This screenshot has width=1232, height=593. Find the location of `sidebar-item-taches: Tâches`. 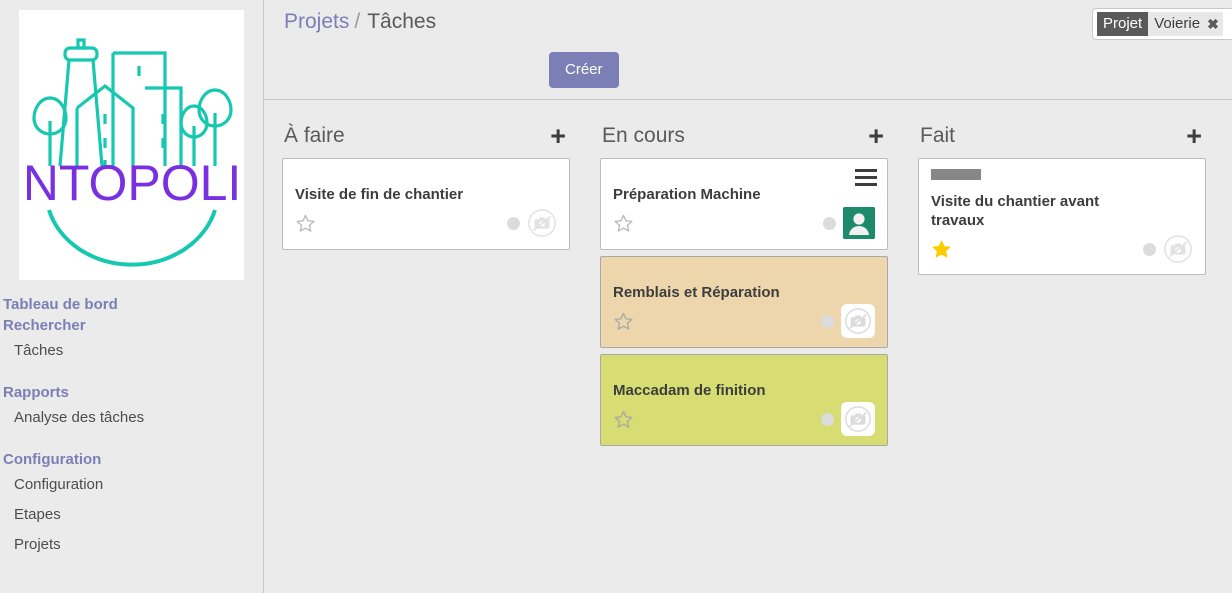

sidebar-item-taches: Tâches is located at coordinates (131, 351).